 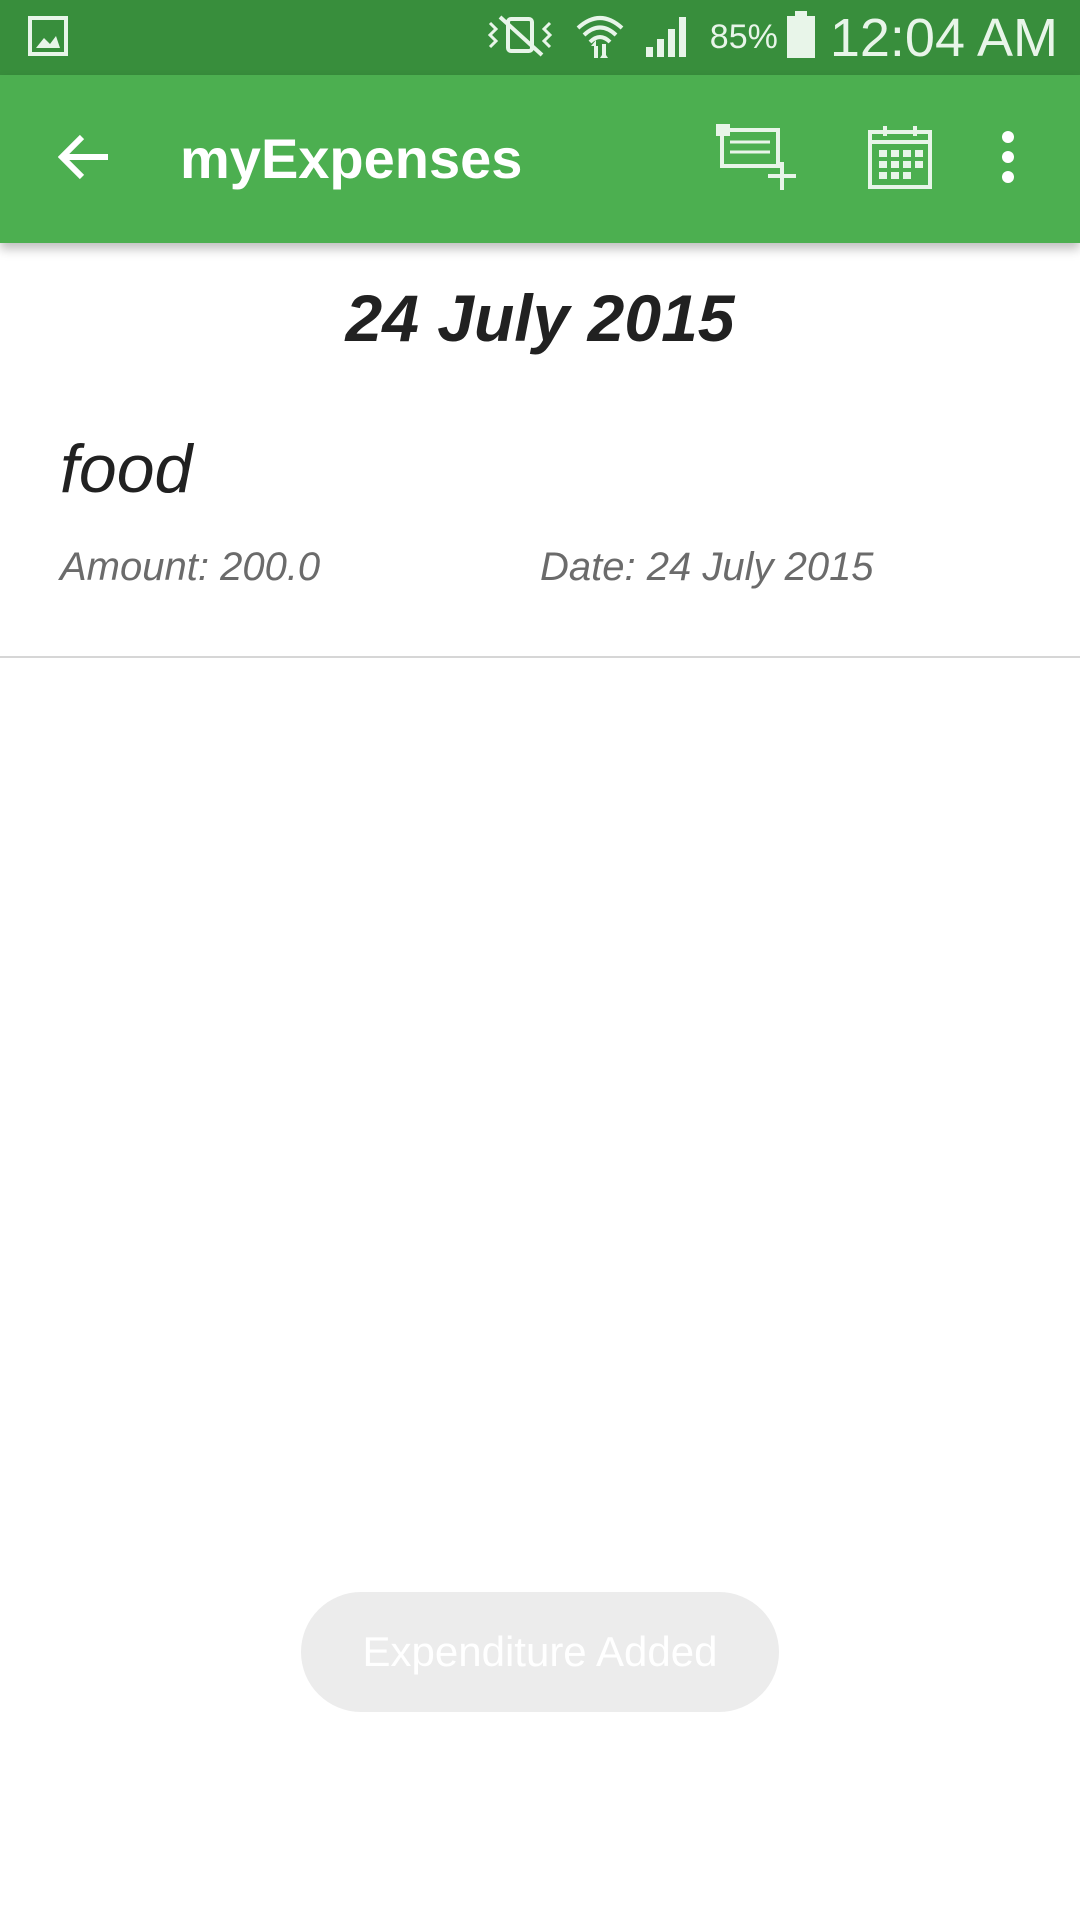 What do you see at coordinates (540, 159) in the screenshot?
I see `app-bar: myExpenses` at bounding box center [540, 159].